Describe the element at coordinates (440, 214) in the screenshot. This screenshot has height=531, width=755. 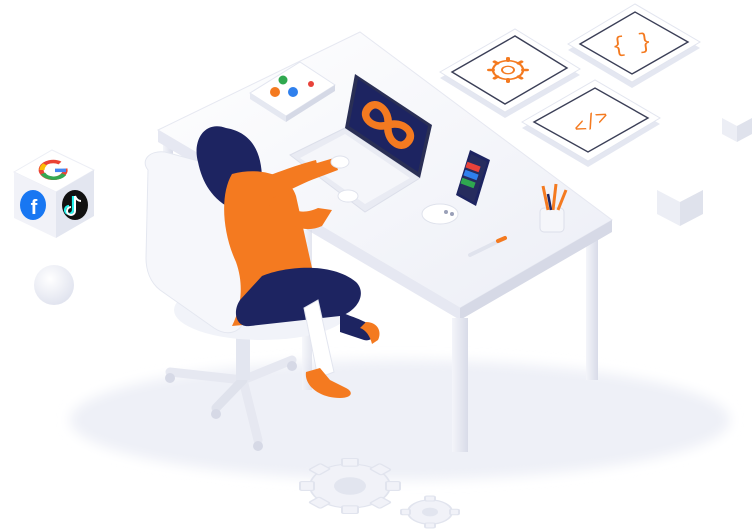
I see `mouse` at that location.